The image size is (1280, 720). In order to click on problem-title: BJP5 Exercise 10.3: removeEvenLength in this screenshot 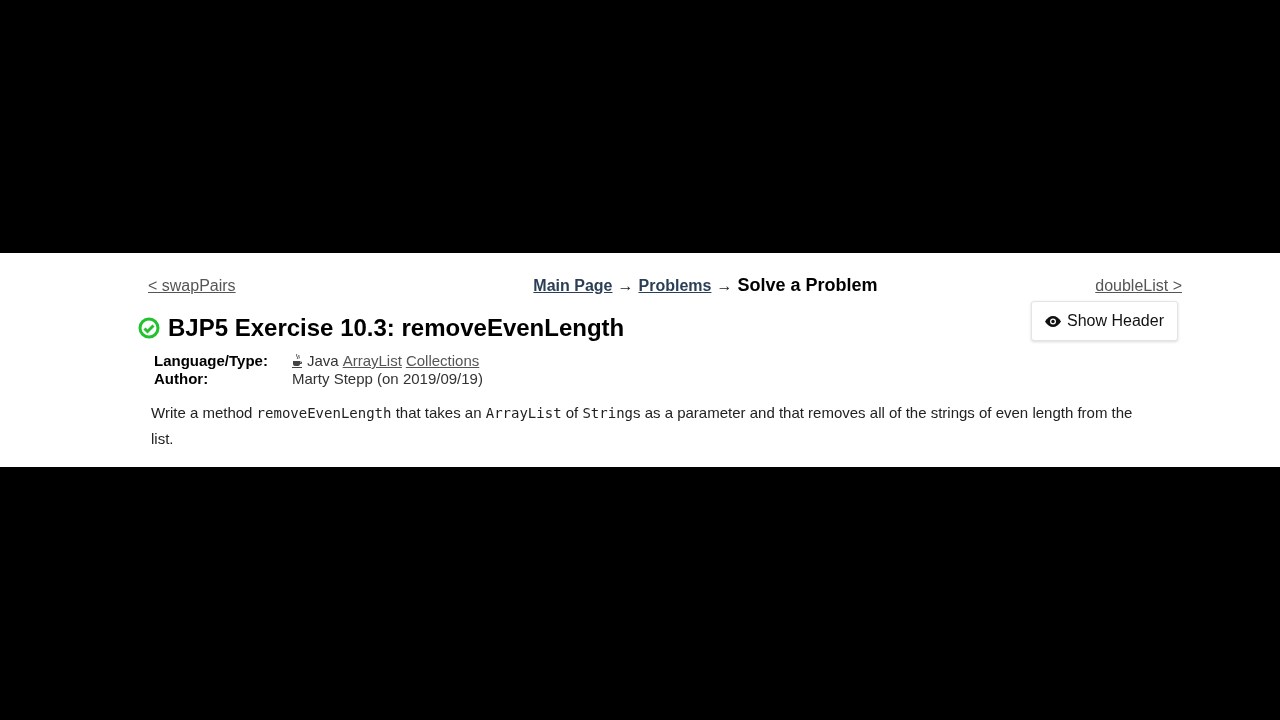, I will do `click(396, 328)`.